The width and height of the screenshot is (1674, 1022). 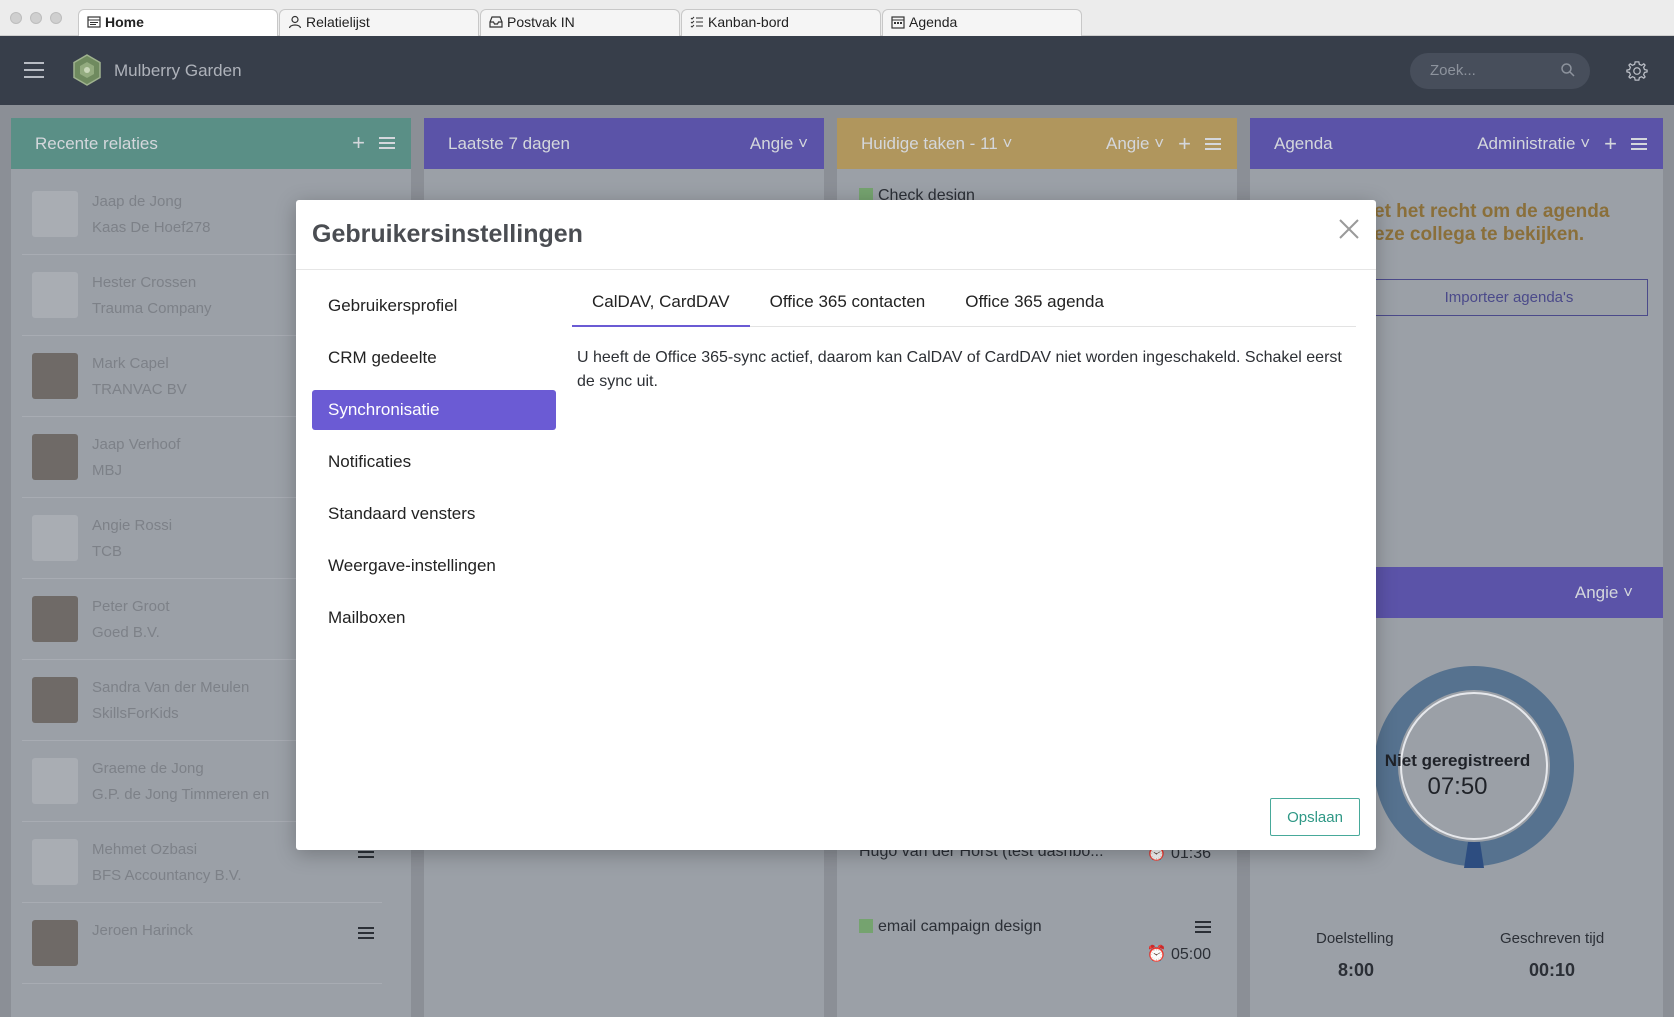 What do you see at coordinates (132, 525) in the screenshot?
I see `relation-name: Angie Rossi` at bounding box center [132, 525].